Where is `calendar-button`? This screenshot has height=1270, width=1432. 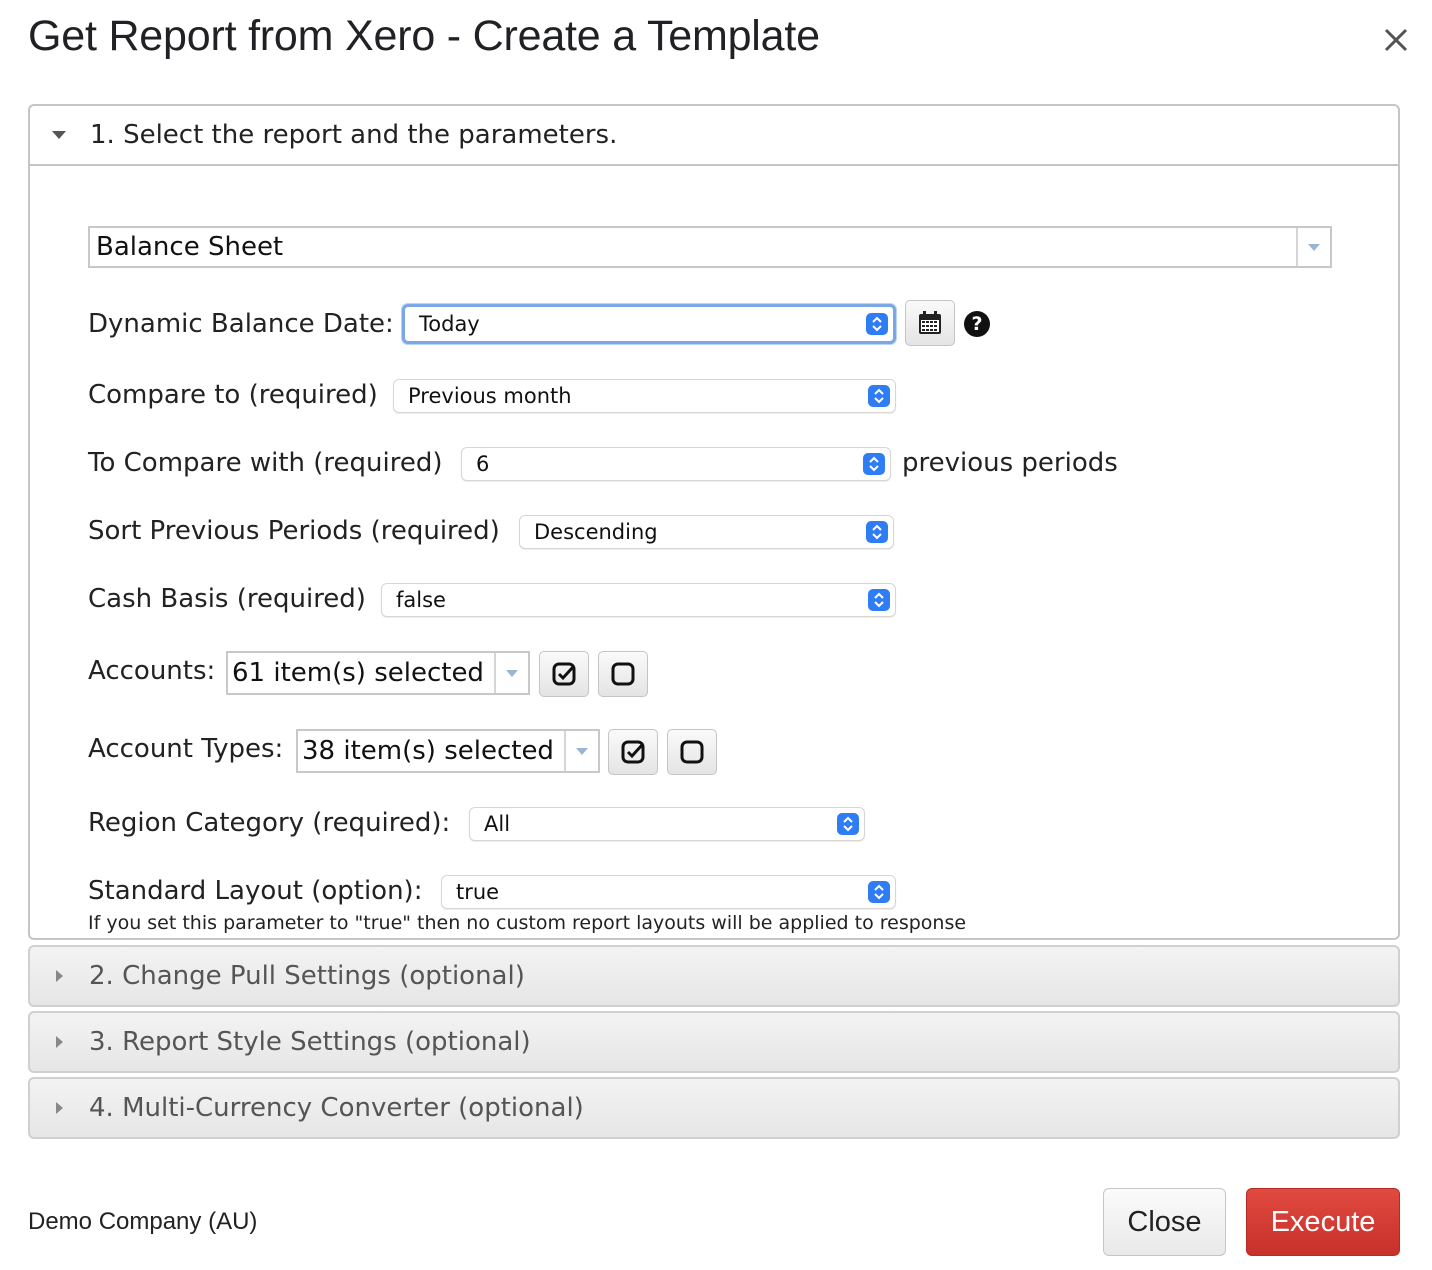 calendar-button is located at coordinates (930, 323).